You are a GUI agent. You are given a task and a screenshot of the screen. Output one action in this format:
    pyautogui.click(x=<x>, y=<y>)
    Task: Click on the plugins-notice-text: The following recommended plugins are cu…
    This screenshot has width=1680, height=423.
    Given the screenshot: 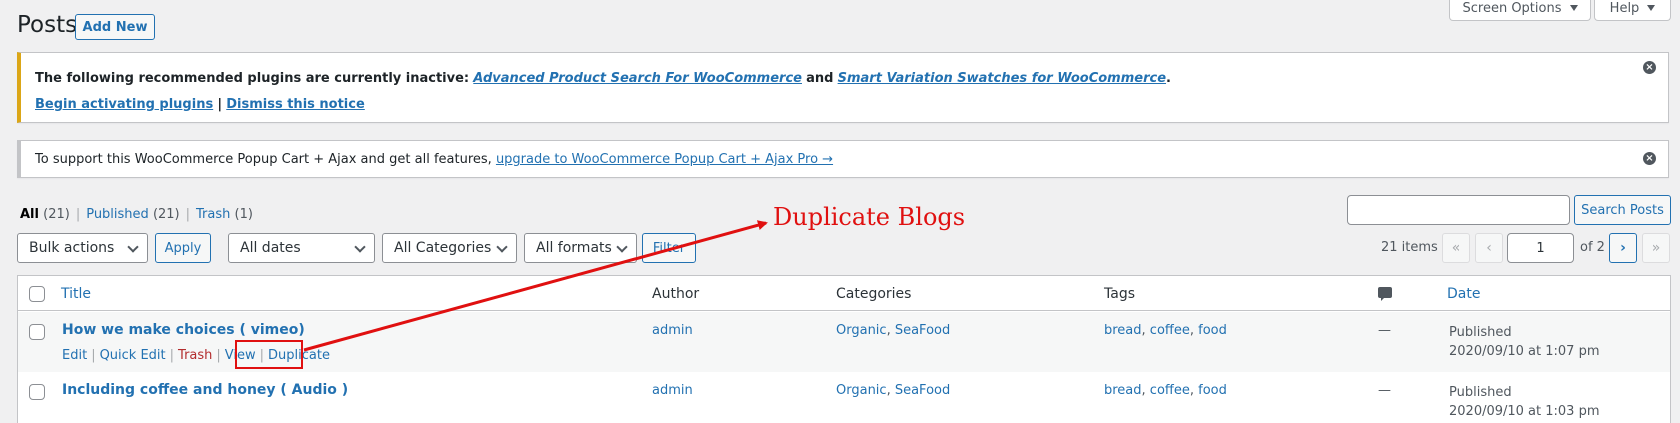 What is the action you would take?
    pyautogui.click(x=603, y=78)
    